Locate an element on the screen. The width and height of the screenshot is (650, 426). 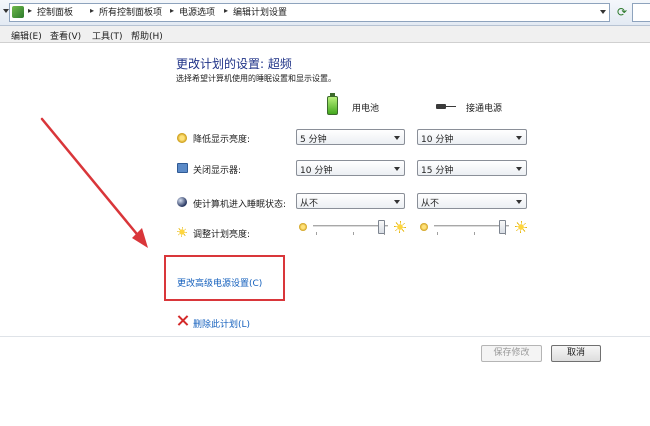
annotation-arrow-line is located at coordinates (91, 179).